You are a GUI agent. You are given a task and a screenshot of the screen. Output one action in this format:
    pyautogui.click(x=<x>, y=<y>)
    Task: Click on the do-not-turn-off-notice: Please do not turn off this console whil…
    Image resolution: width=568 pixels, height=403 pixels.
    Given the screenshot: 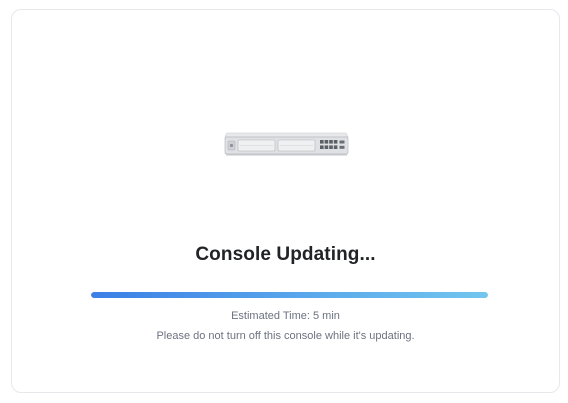 What is the action you would take?
    pyautogui.click(x=285, y=336)
    